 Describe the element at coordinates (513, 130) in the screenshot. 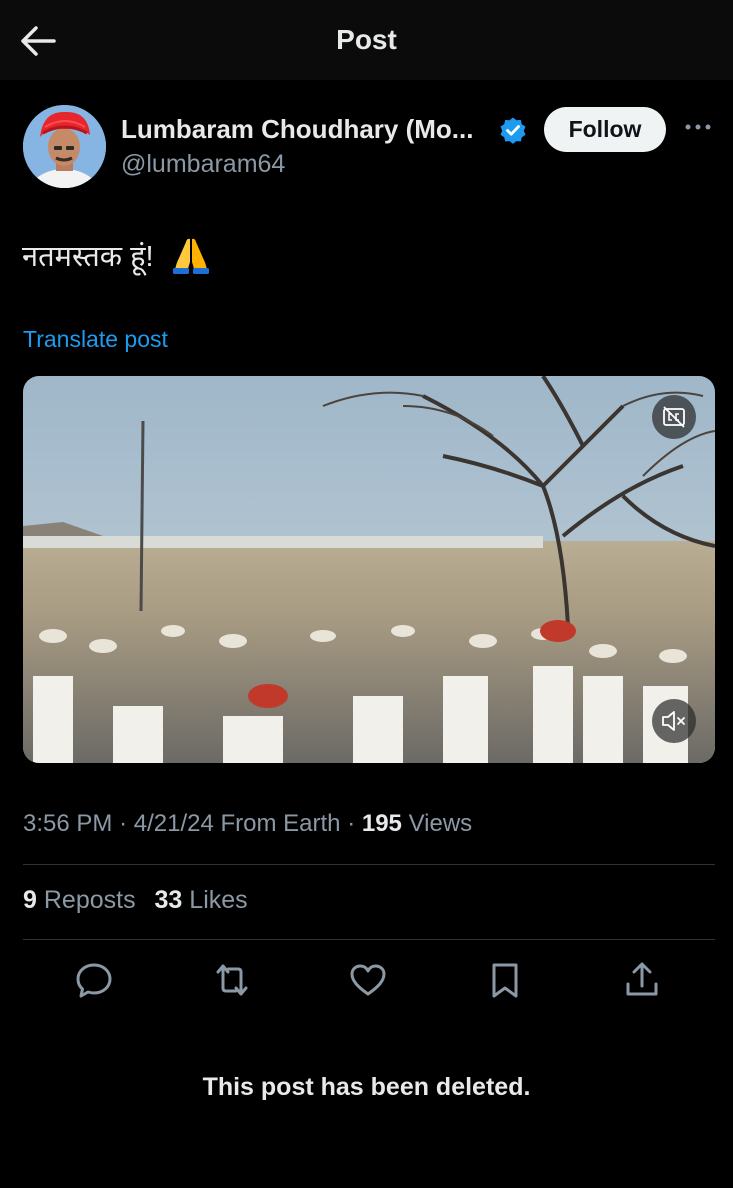

I see `verified-badge-icon` at that location.